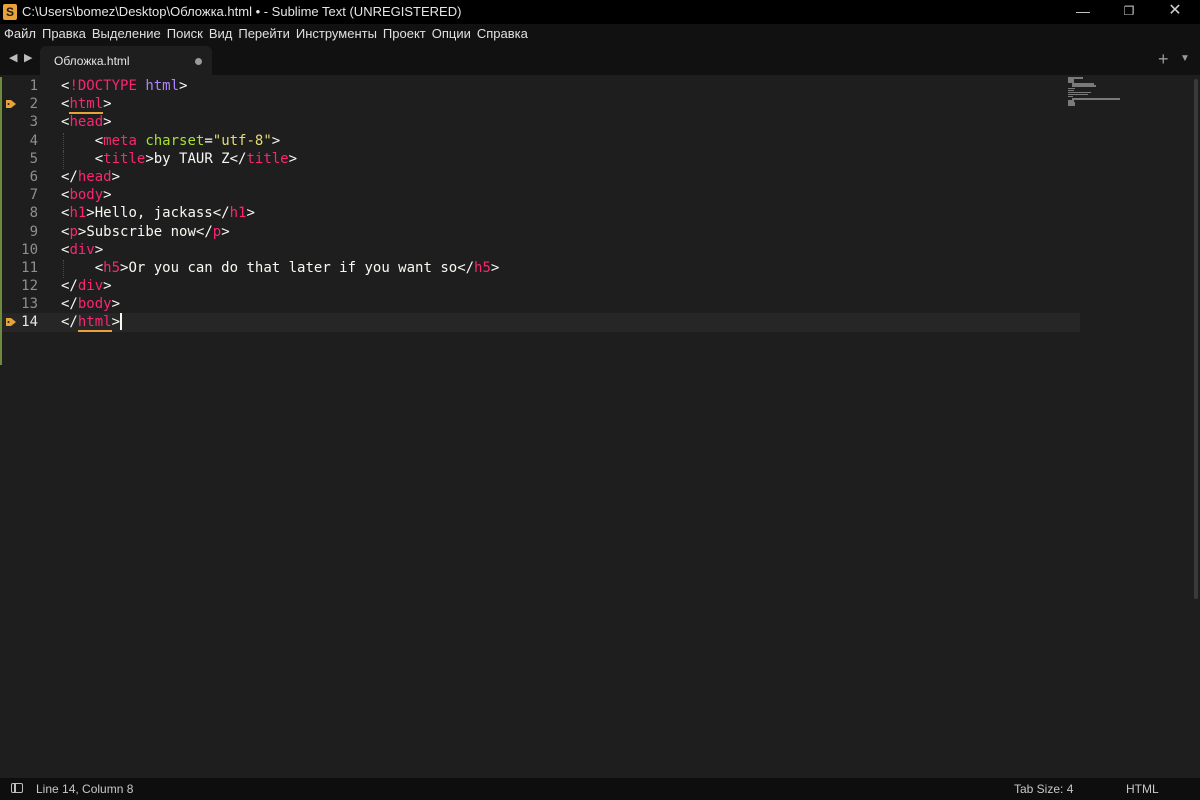 Image resolution: width=1200 pixels, height=800 pixels. Describe the element at coordinates (570, 195) in the screenshot. I see `code-line: <body>` at that location.